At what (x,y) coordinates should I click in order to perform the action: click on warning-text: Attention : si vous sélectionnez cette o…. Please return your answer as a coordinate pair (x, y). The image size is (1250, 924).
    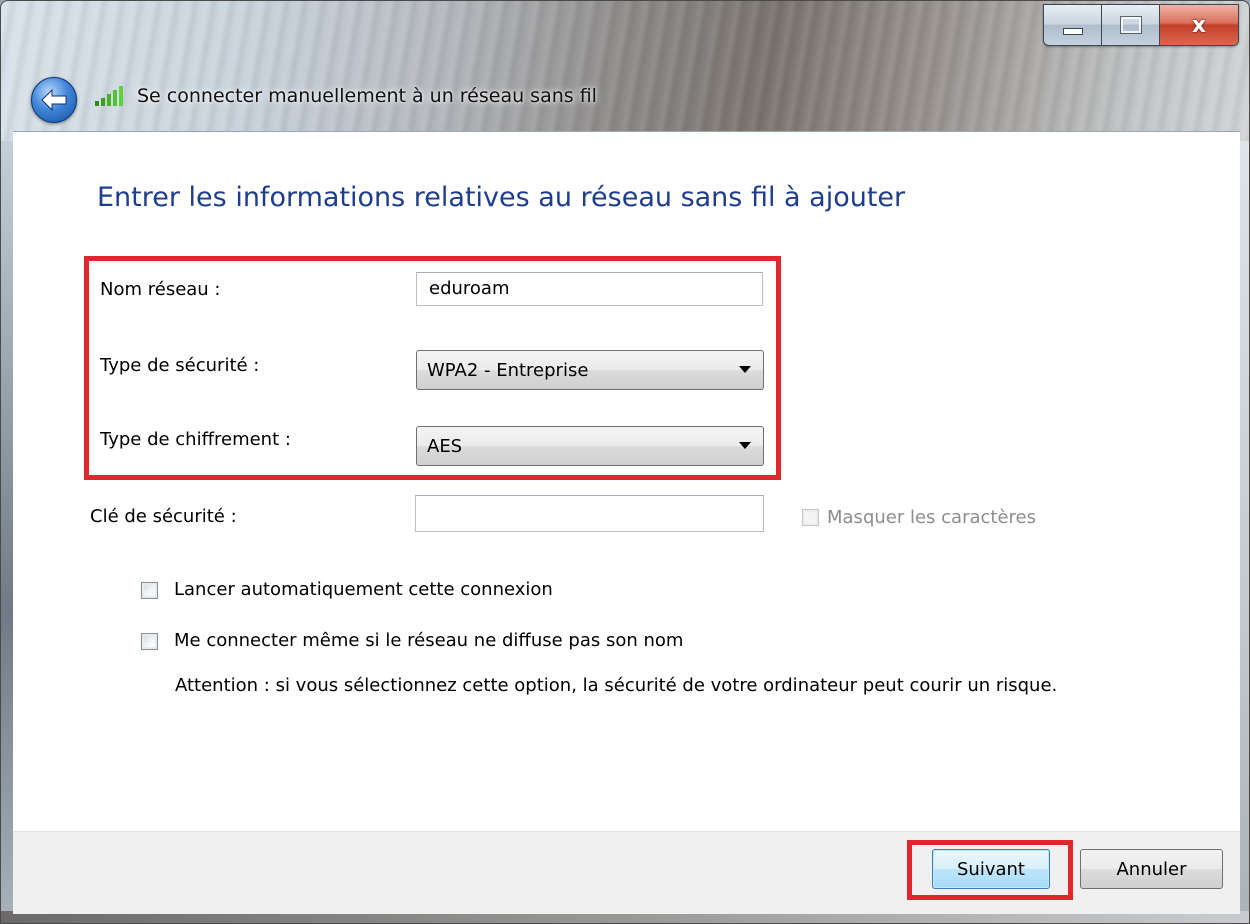
    Looking at the image, I should click on (616, 685).